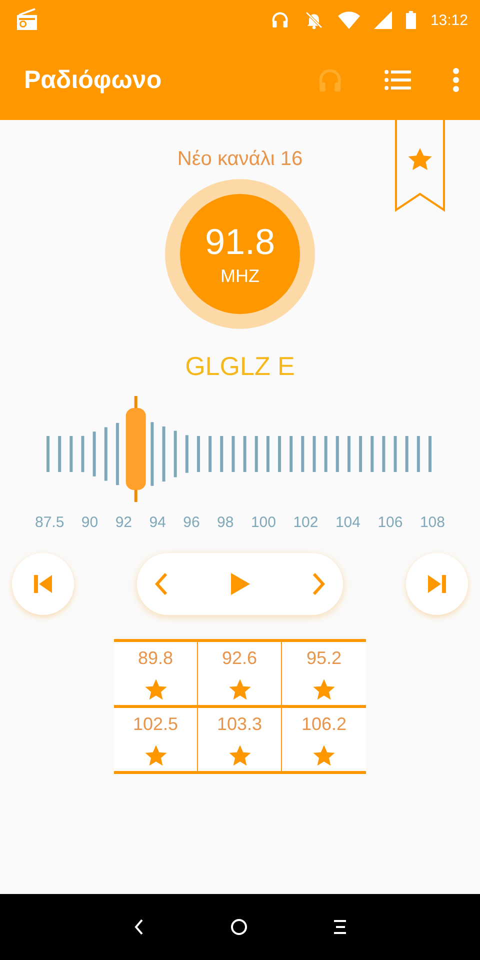 The image size is (480, 960). I want to click on scale-label: 90, so click(89, 522).